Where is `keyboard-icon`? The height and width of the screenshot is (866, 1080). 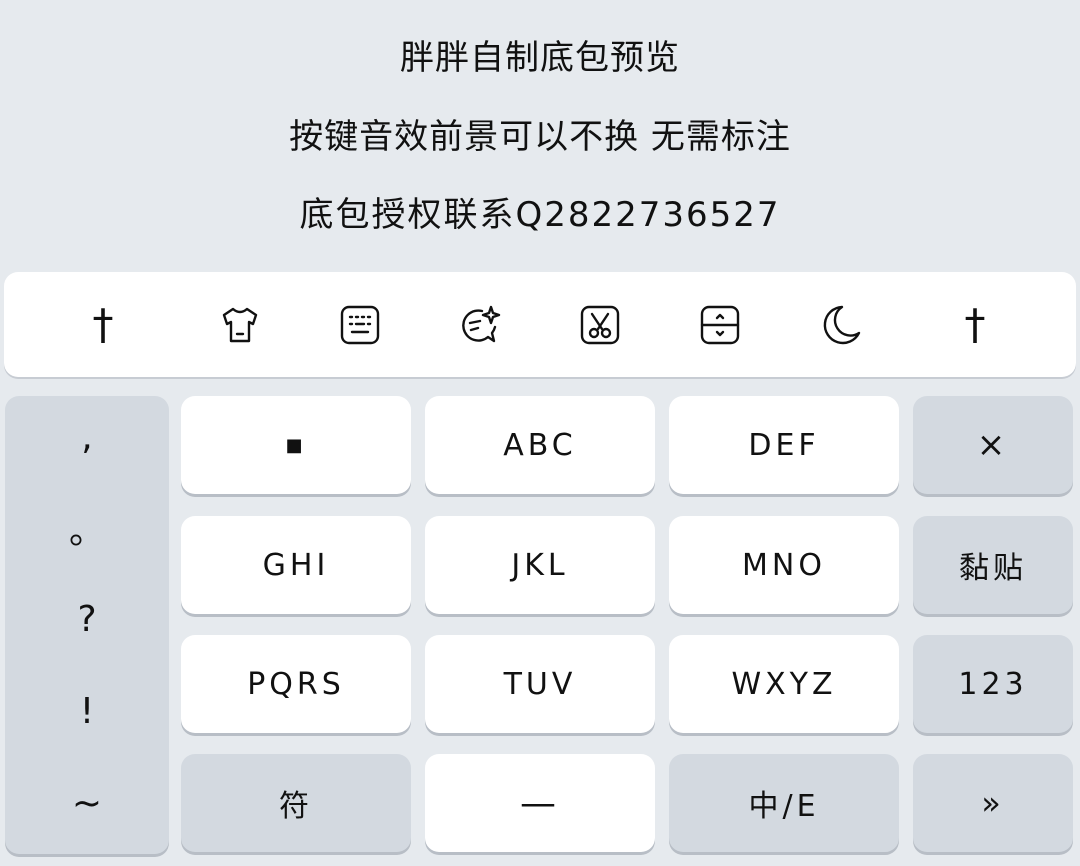 keyboard-icon is located at coordinates (360, 325).